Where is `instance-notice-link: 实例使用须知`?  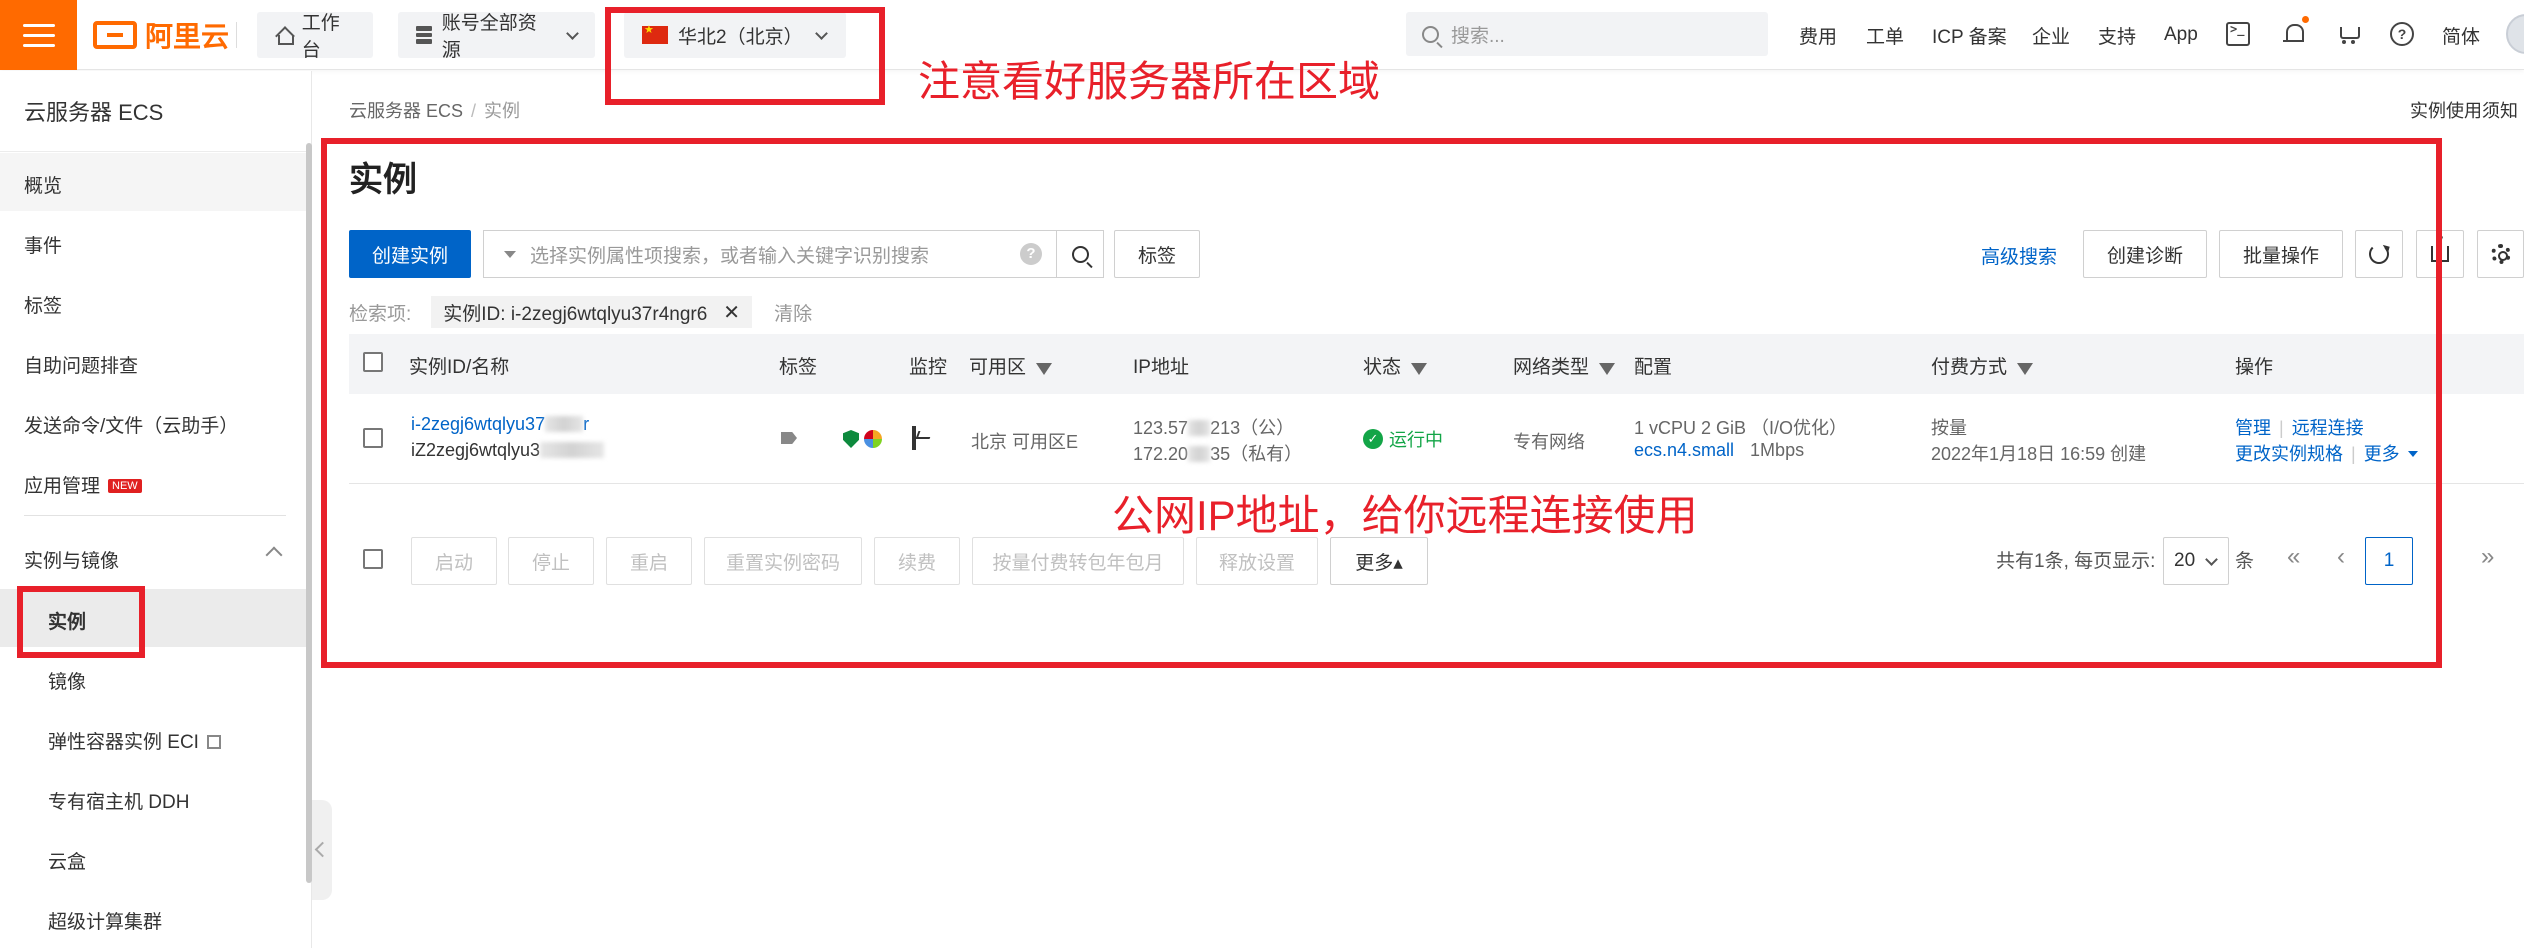
instance-notice-link: 实例使用须知 is located at coordinates (2464, 110).